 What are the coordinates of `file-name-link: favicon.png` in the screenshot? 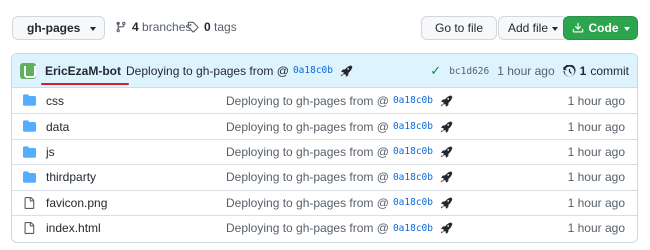 It's located at (76, 203).